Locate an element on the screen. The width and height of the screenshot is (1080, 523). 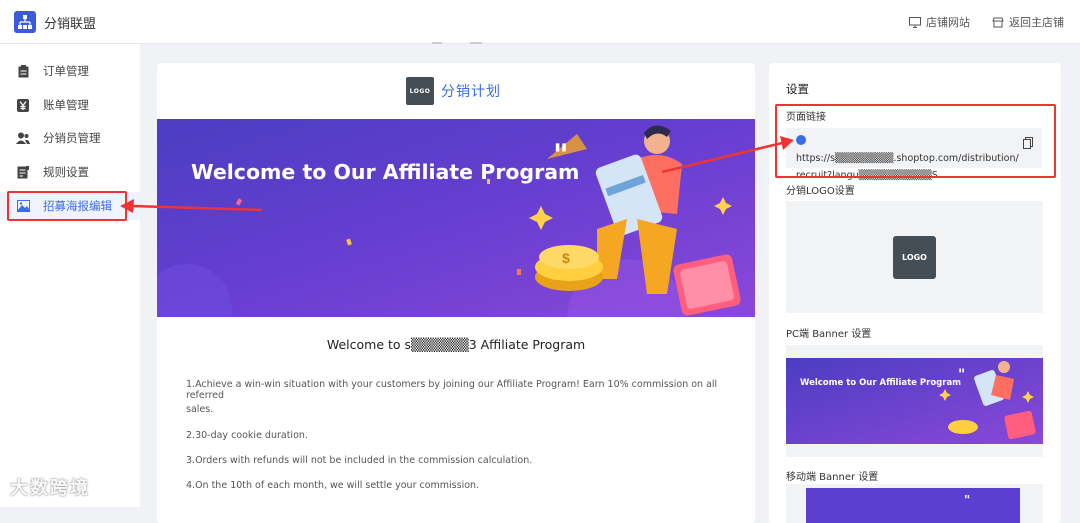
logo-upload-area: LOGO is located at coordinates (914, 257).